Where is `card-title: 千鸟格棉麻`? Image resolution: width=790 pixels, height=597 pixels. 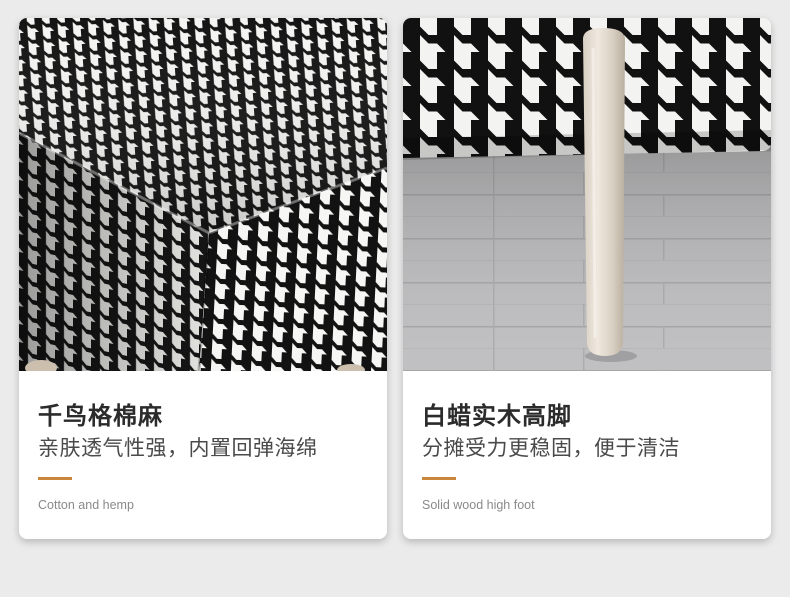 card-title: 千鸟格棉麻 is located at coordinates (100, 416).